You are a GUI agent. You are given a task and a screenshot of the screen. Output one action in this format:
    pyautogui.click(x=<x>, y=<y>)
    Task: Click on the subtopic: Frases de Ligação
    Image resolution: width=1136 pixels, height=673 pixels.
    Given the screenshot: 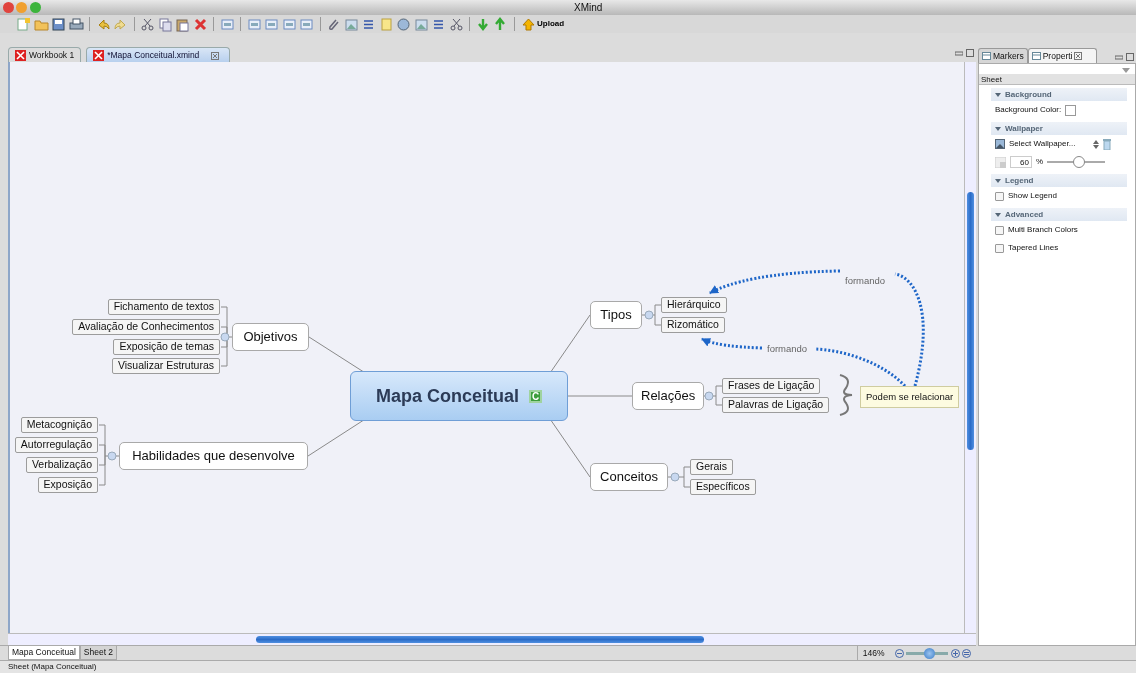 What is the action you would take?
    pyautogui.click(x=771, y=386)
    